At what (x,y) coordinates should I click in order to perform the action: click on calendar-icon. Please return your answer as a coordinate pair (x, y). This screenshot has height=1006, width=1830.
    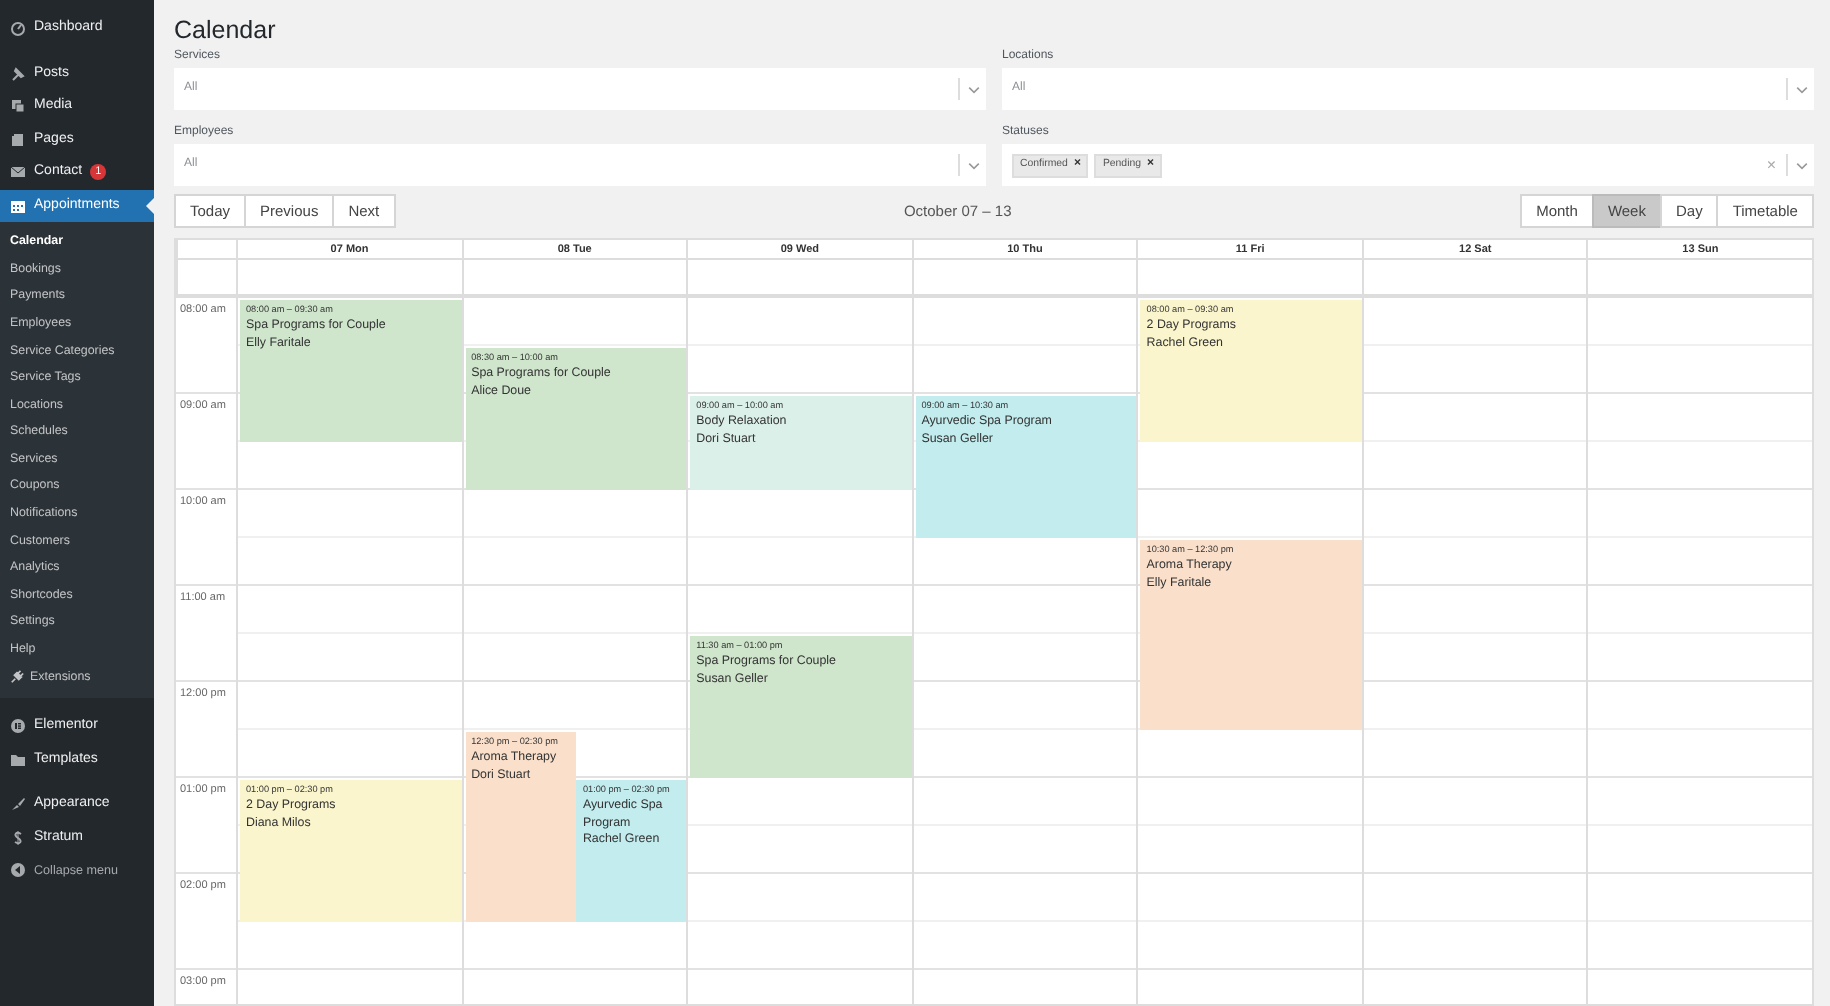
    Looking at the image, I should click on (18, 205).